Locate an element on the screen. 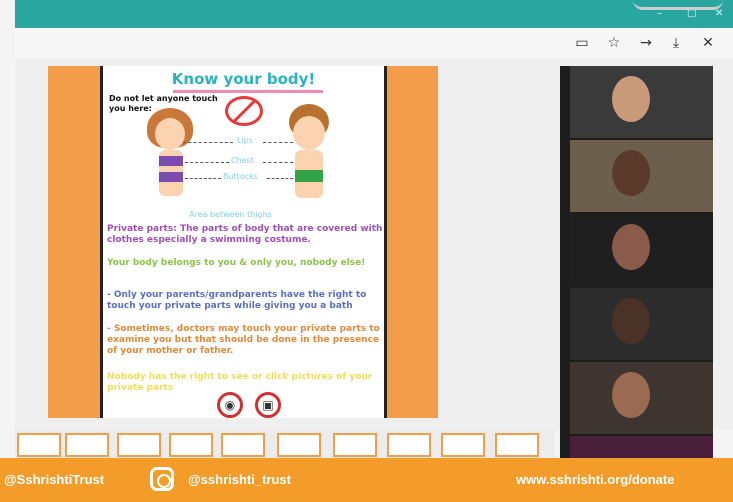 The height and width of the screenshot is (502, 733). close-window-icon: ✕ is located at coordinates (719, 13).